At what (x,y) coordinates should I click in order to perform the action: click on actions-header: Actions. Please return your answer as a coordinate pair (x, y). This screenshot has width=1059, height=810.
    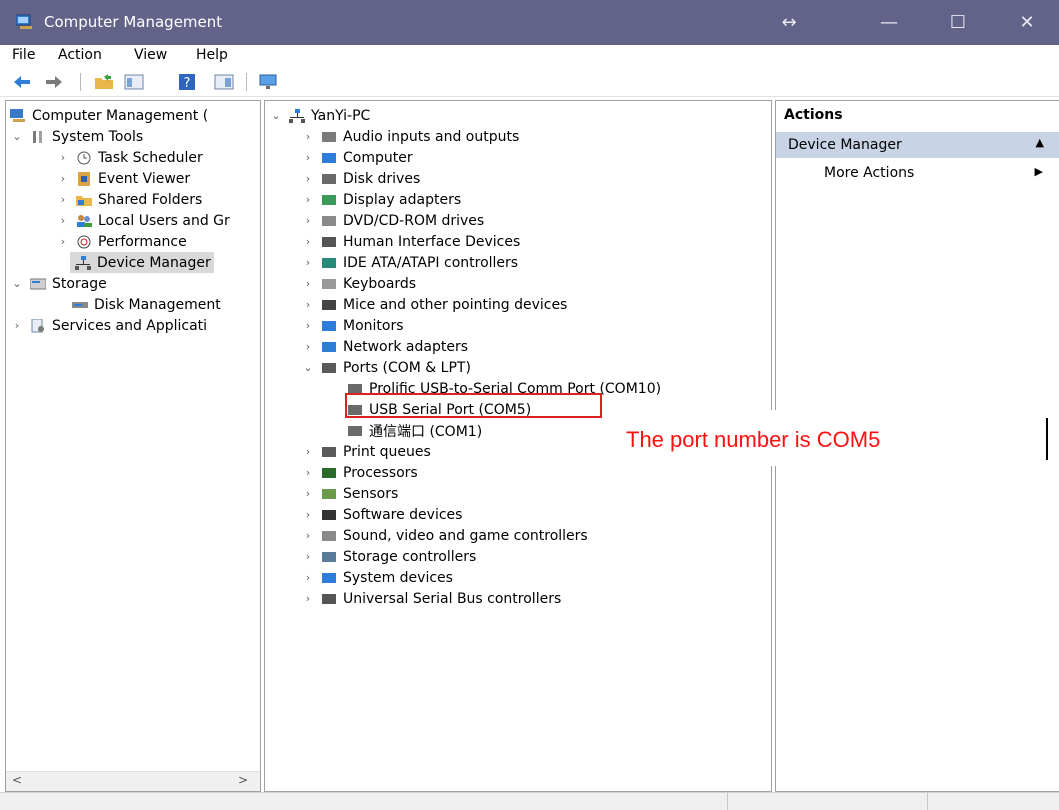
    Looking at the image, I should click on (813, 115).